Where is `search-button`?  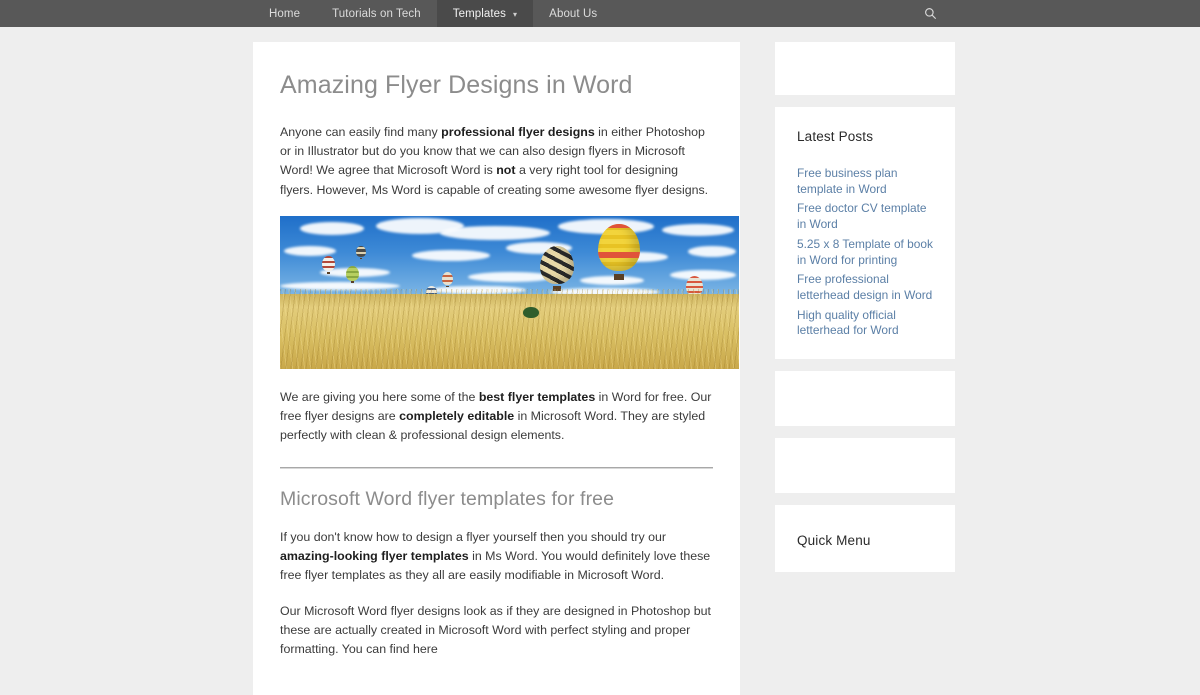 search-button is located at coordinates (930, 13).